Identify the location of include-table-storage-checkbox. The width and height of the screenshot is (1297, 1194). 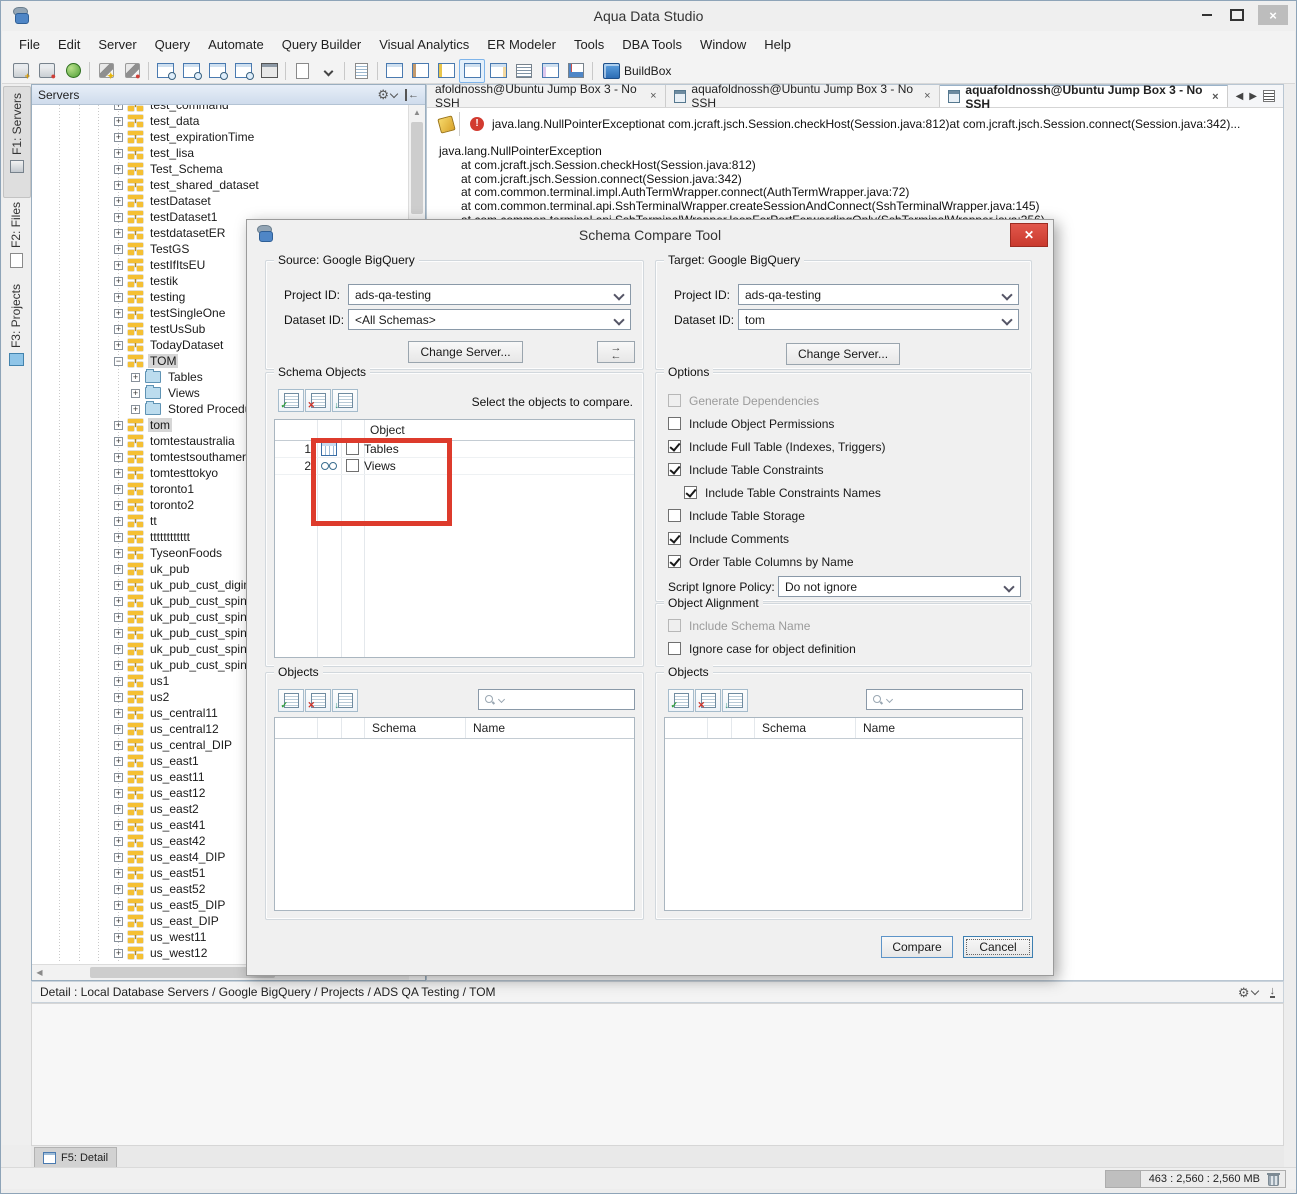
(674, 515).